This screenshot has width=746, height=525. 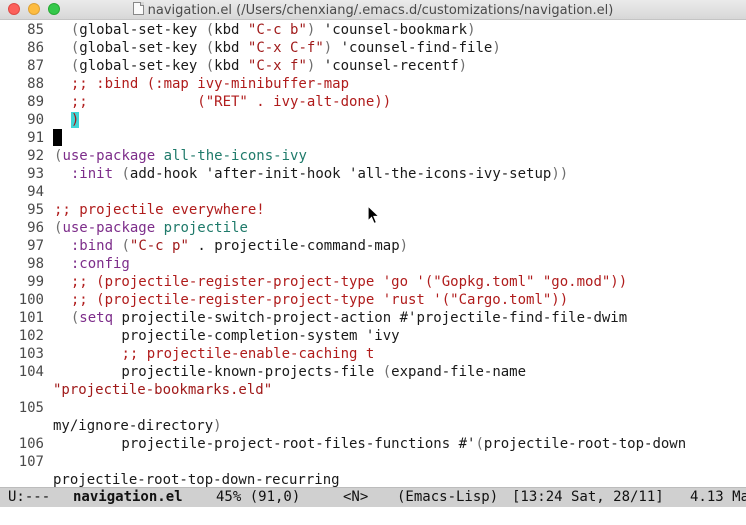 What do you see at coordinates (560, 174) in the screenshot?
I see `code-token: ))` at bounding box center [560, 174].